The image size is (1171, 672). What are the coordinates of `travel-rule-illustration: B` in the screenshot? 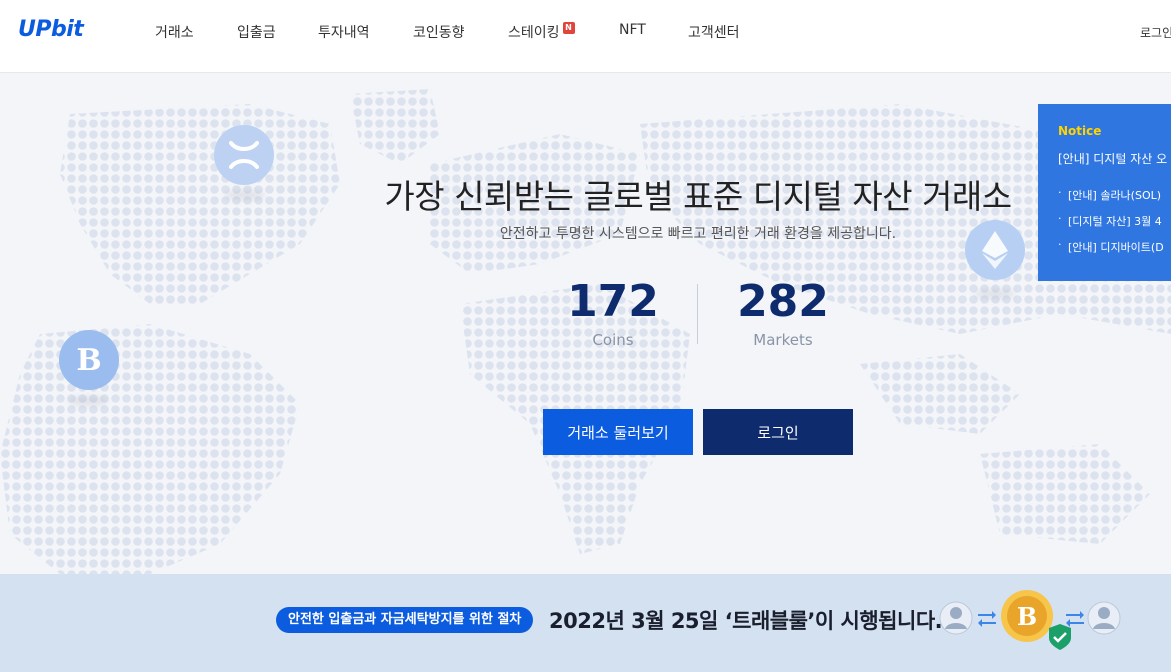 It's located at (1030, 620).